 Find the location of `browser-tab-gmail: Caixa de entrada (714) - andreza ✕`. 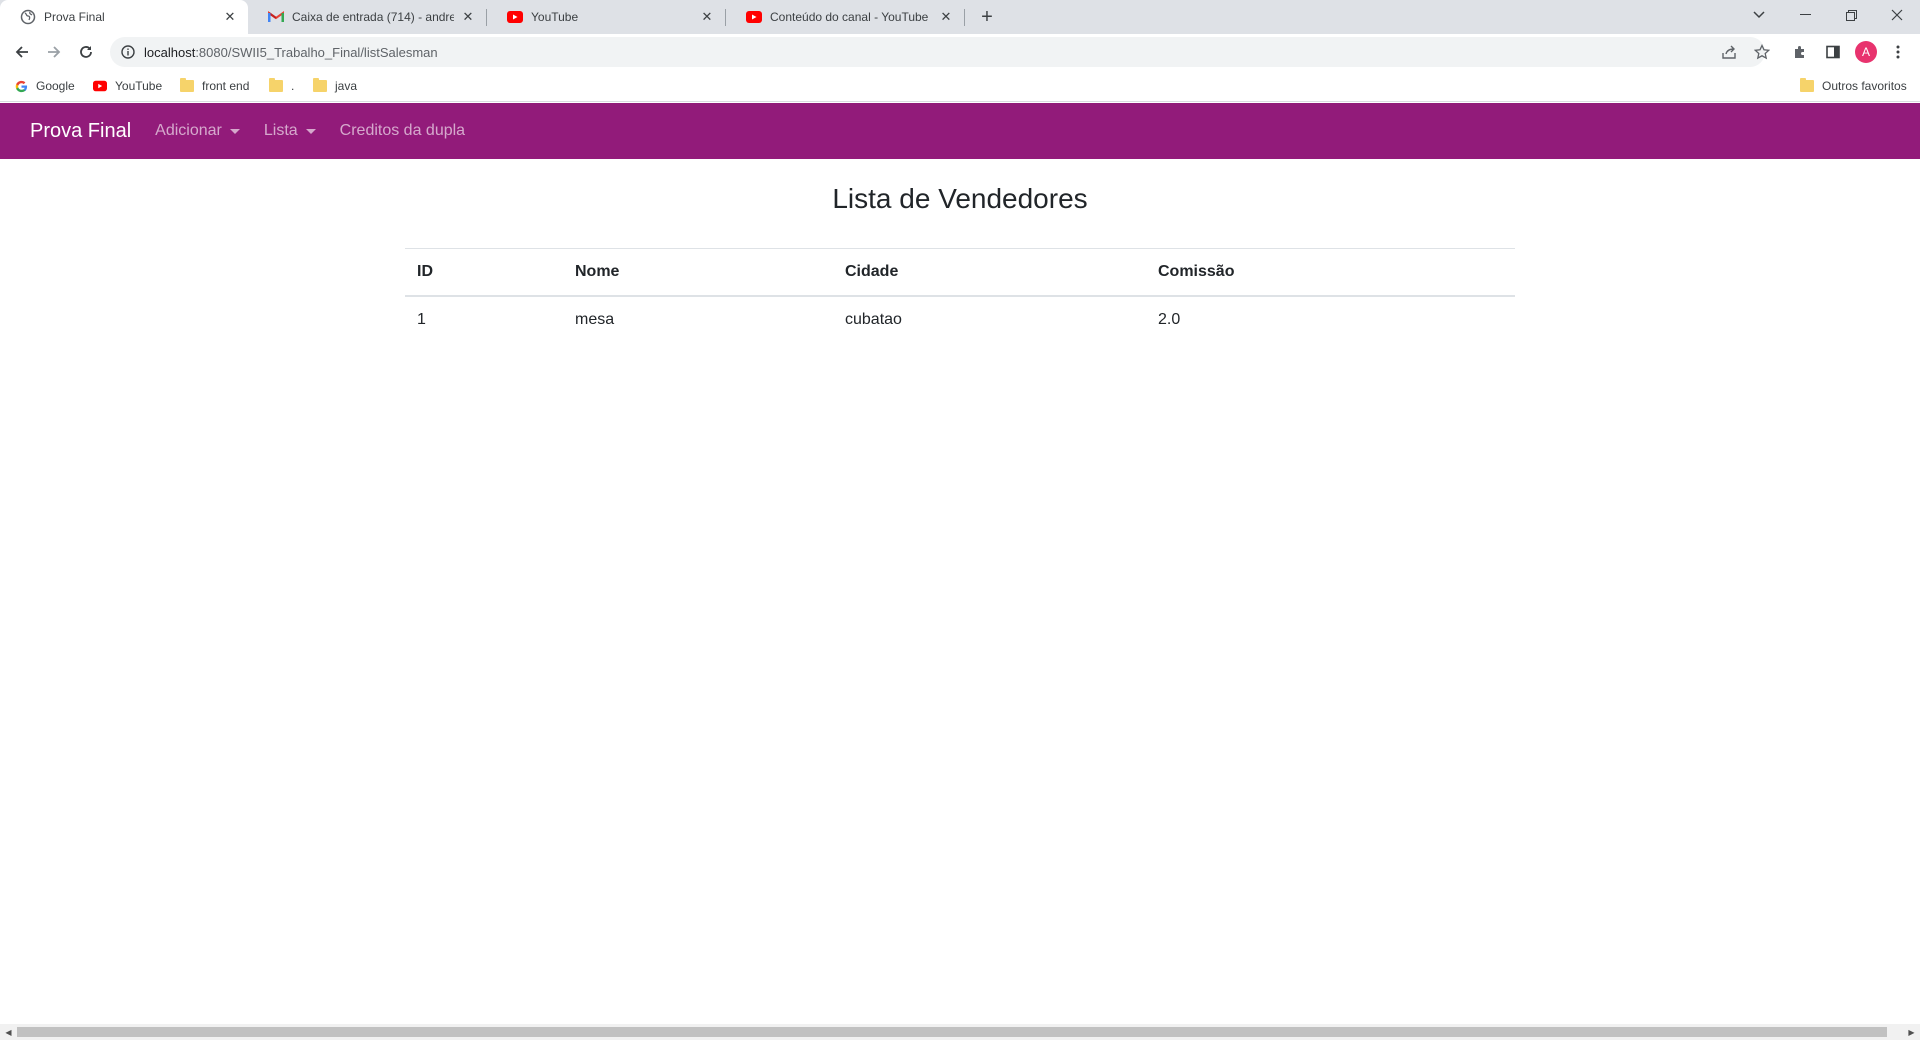

browser-tab-gmail: Caixa de entrada (714) - andreza ✕ is located at coordinates (367, 17).